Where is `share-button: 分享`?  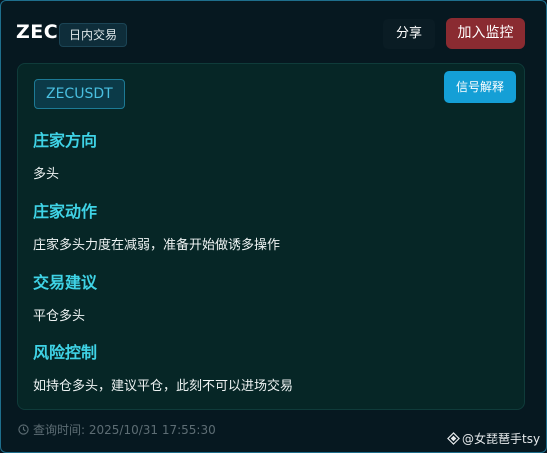
share-button: 分享 is located at coordinates (409, 34).